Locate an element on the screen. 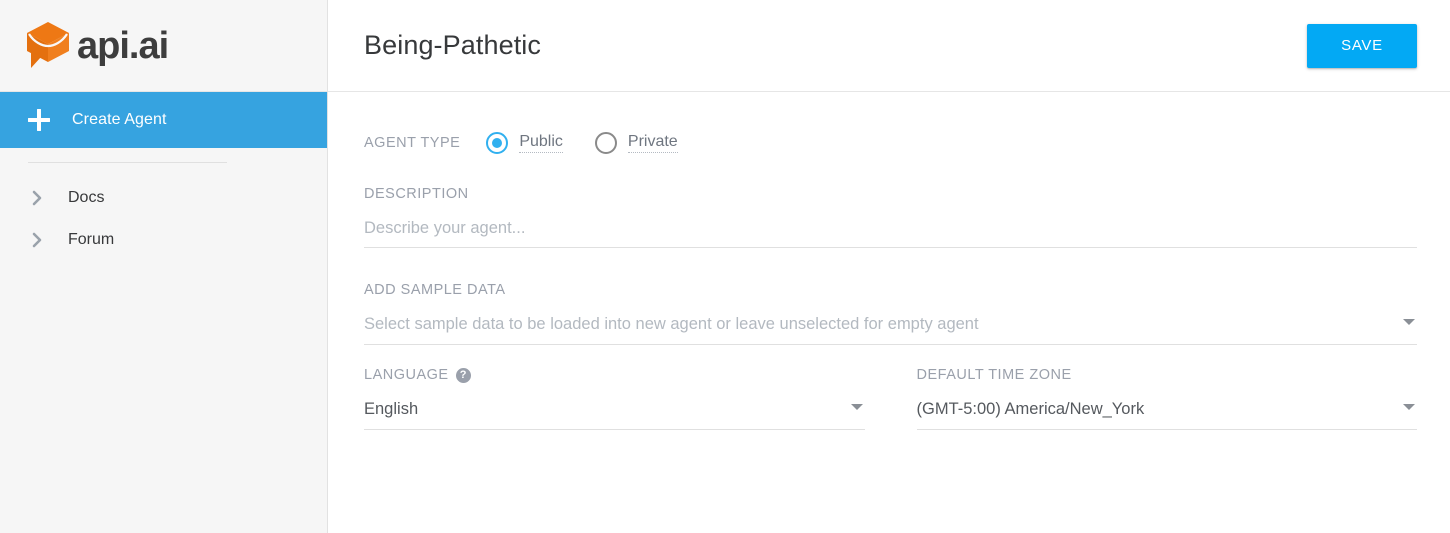  app-logo: api.ai is located at coordinates (97, 46).